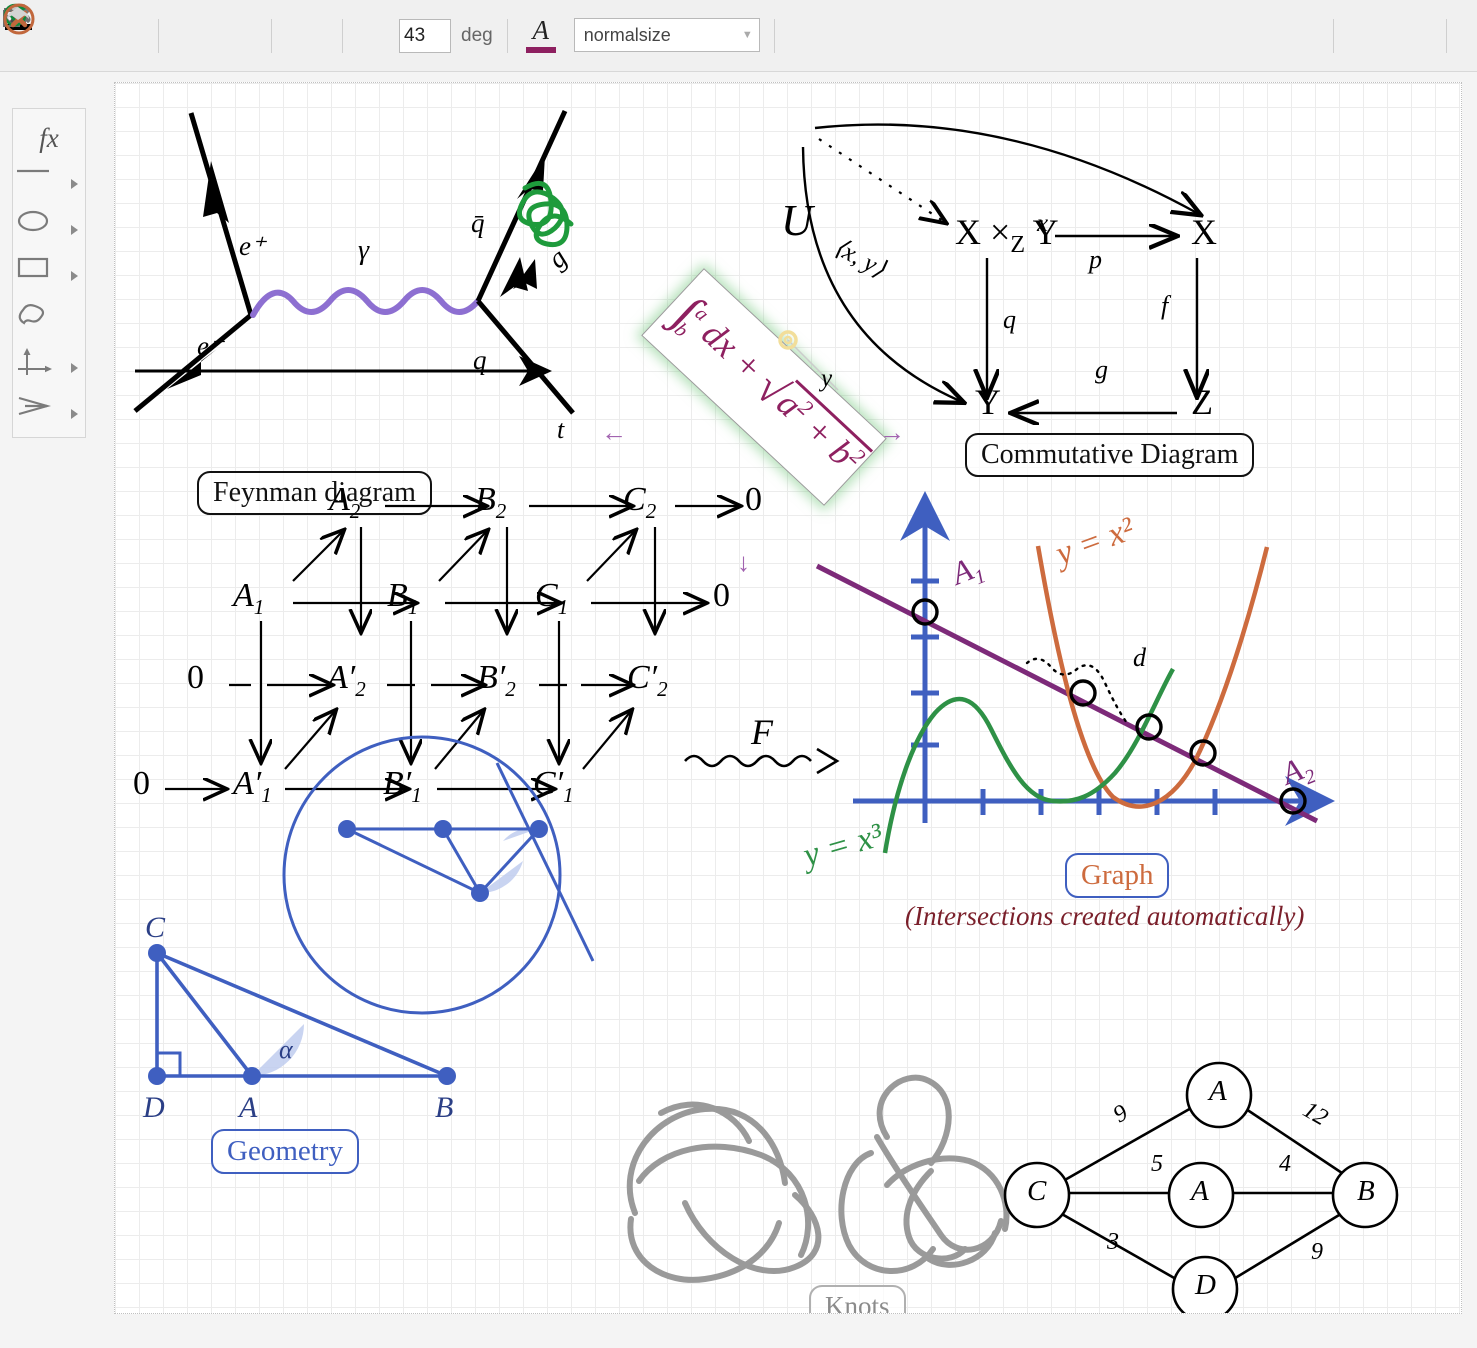  What do you see at coordinates (49, 322) in the screenshot?
I see `sidebar-item-freeform` at bounding box center [49, 322].